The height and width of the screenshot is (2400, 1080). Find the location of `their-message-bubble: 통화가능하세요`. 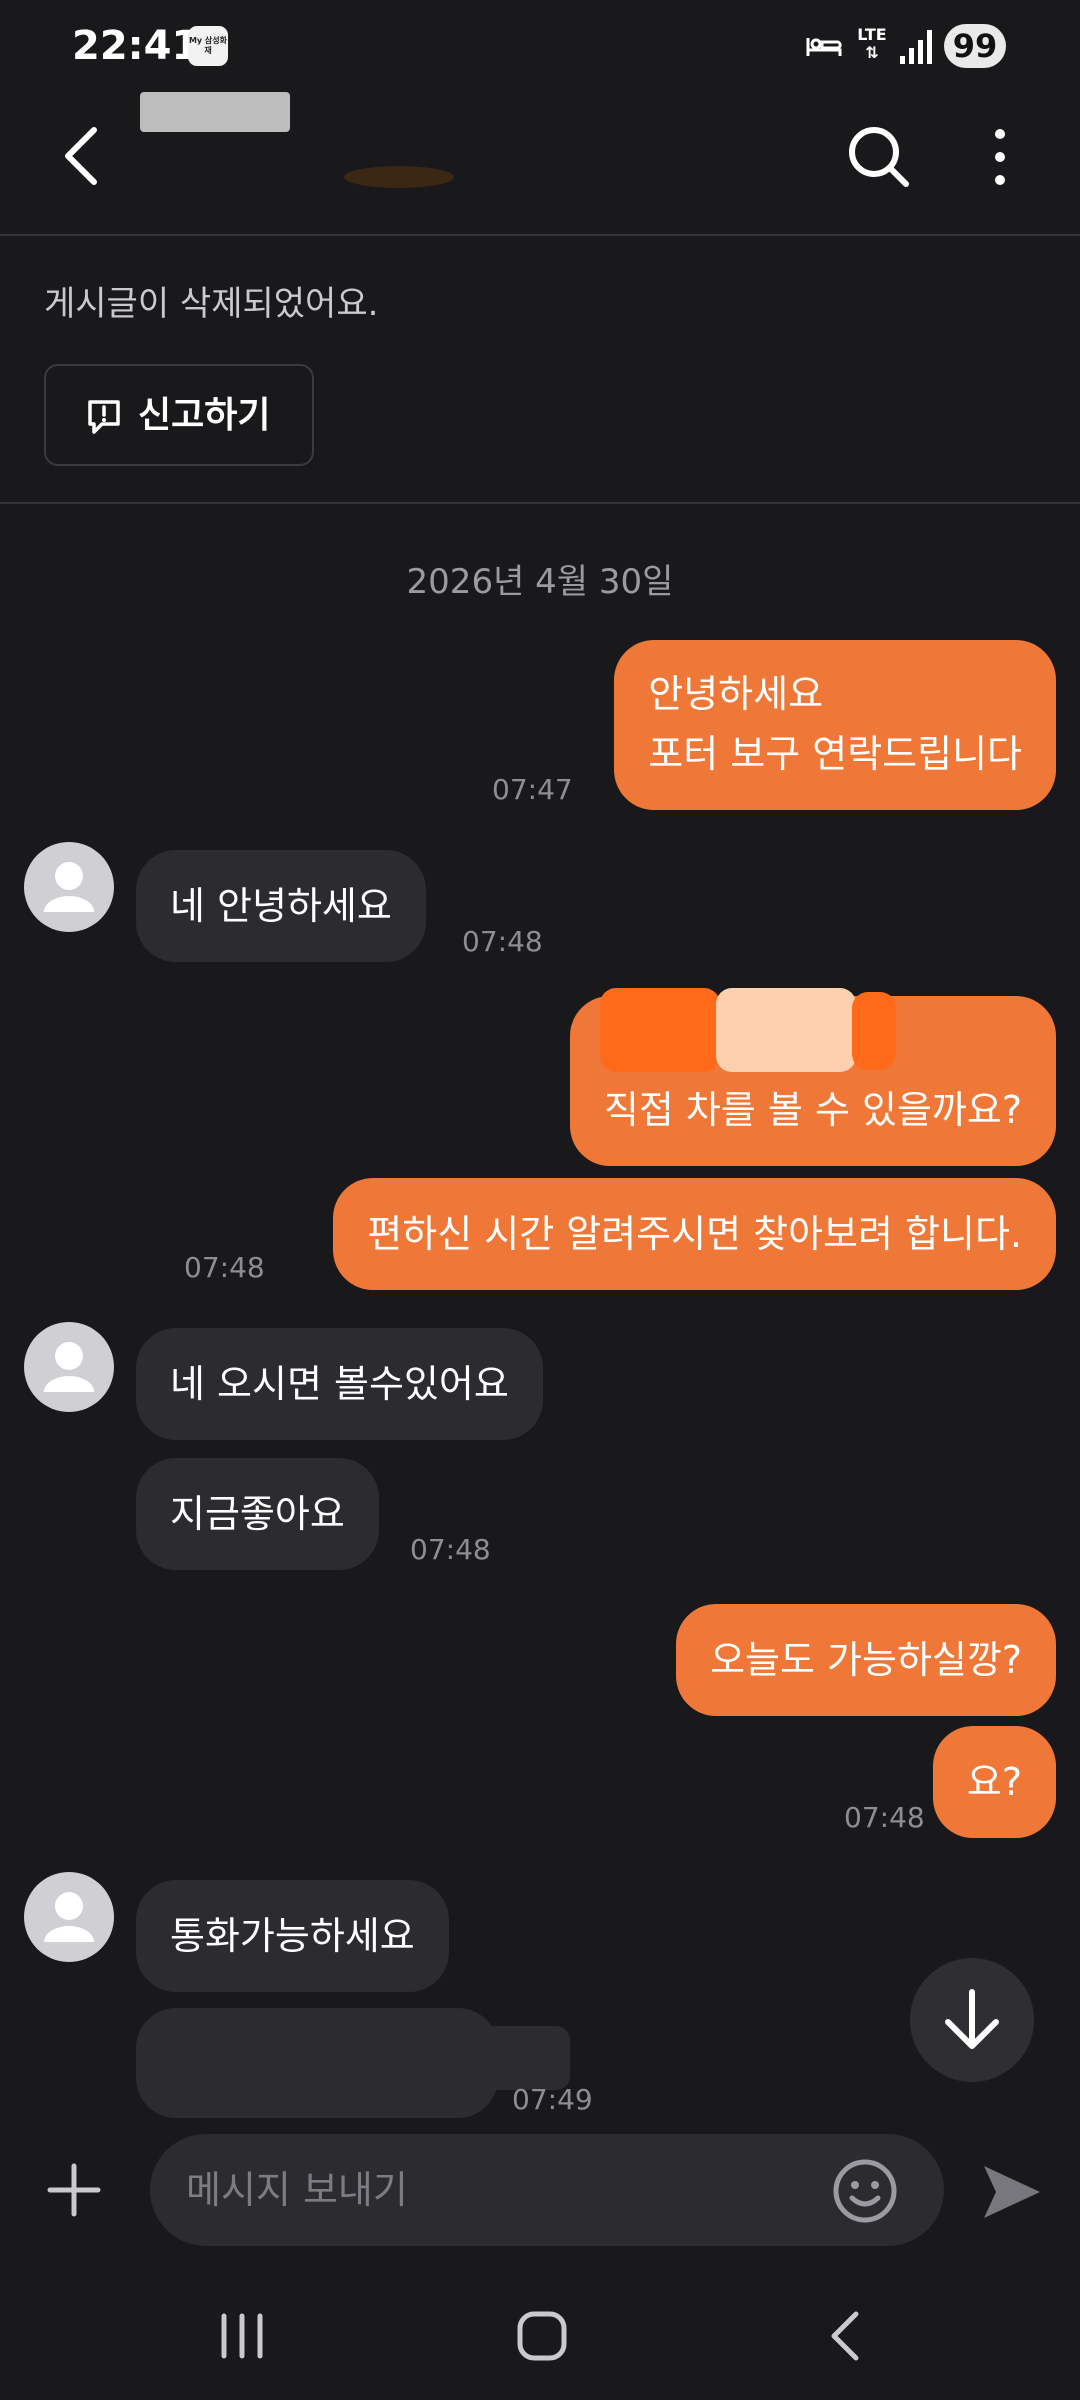

their-message-bubble: 통화가능하세요 is located at coordinates (292, 1936).